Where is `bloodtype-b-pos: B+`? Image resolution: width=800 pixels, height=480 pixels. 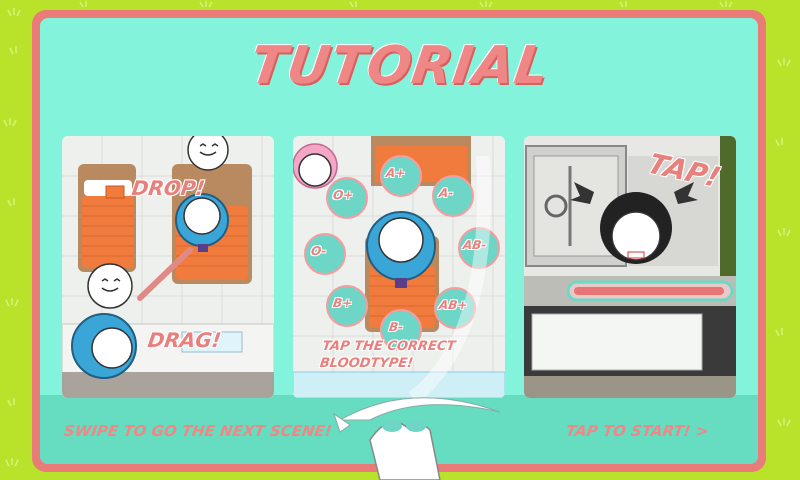 bloodtype-b-pos: B+ is located at coordinates (342, 303).